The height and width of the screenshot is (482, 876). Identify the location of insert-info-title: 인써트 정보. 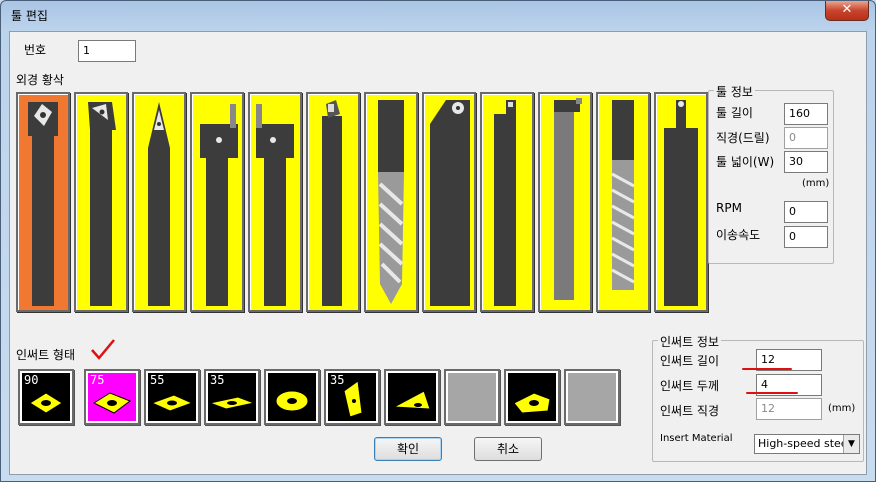
(690, 341).